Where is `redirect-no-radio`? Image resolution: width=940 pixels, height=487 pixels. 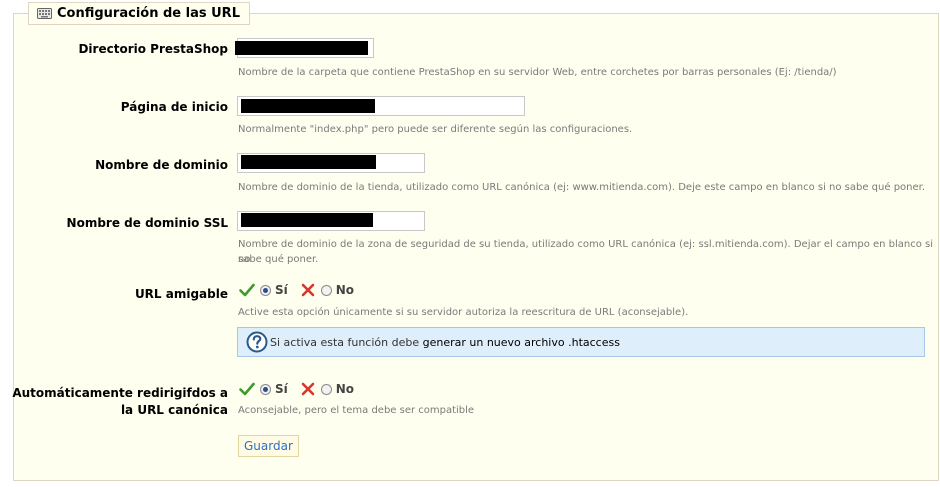 redirect-no-radio is located at coordinates (326, 389).